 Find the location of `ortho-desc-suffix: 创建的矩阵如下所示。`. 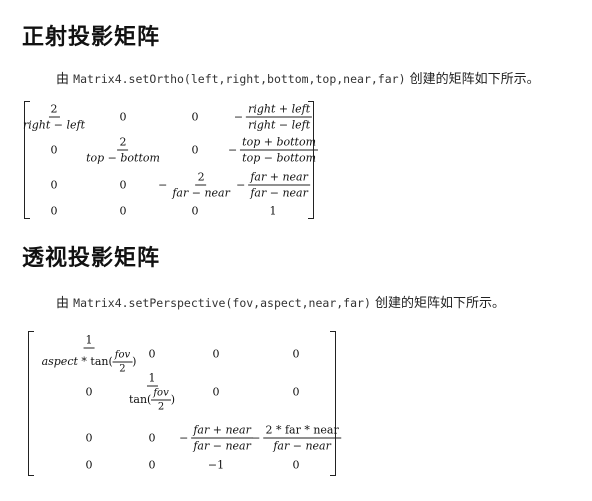

ortho-desc-suffix: 创建的矩阵如下所示。 is located at coordinates (474, 79).